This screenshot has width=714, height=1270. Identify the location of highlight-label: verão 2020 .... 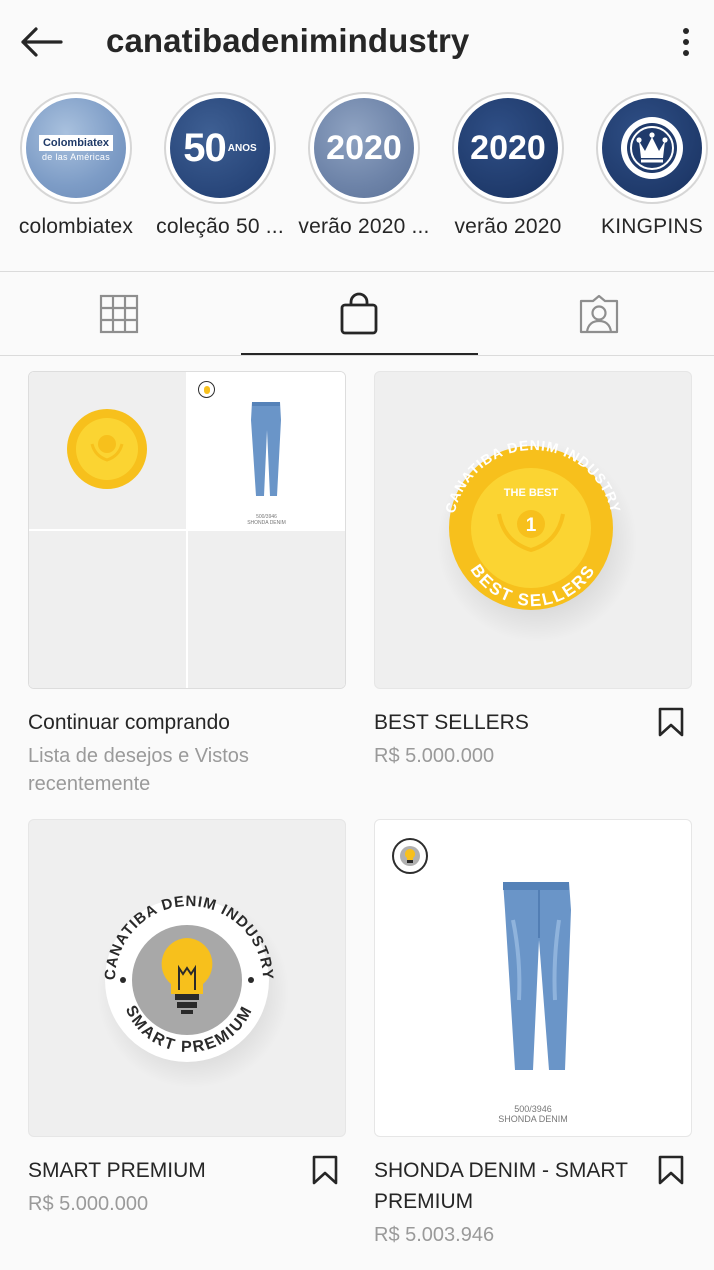
(364, 226).